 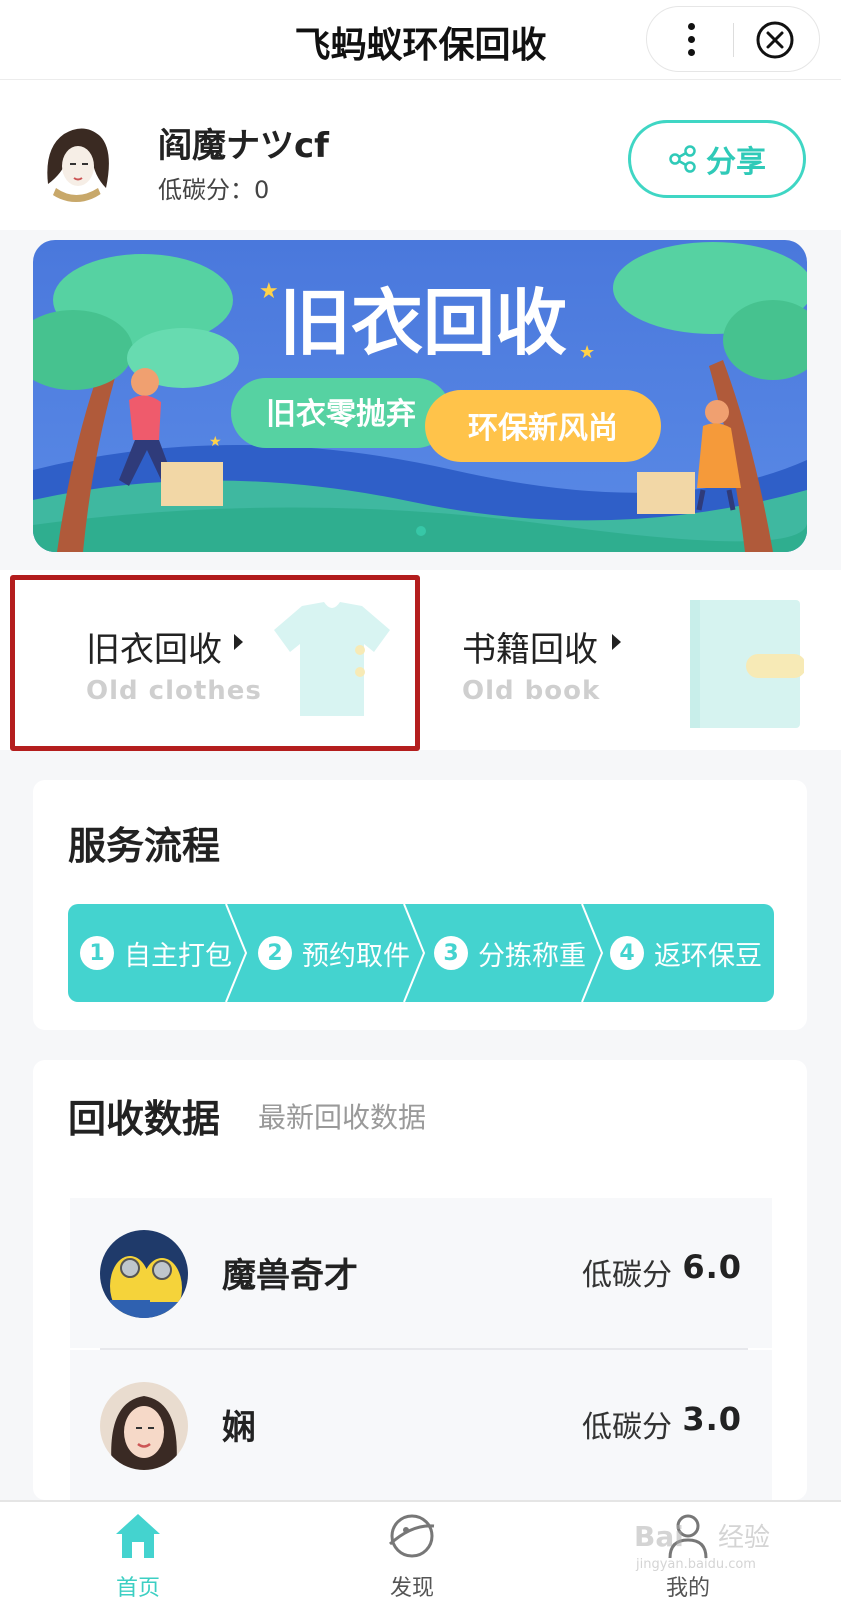 What do you see at coordinates (421, 531) in the screenshot?
I see `banner-indicator-dot` at bounding box center [421, 531].